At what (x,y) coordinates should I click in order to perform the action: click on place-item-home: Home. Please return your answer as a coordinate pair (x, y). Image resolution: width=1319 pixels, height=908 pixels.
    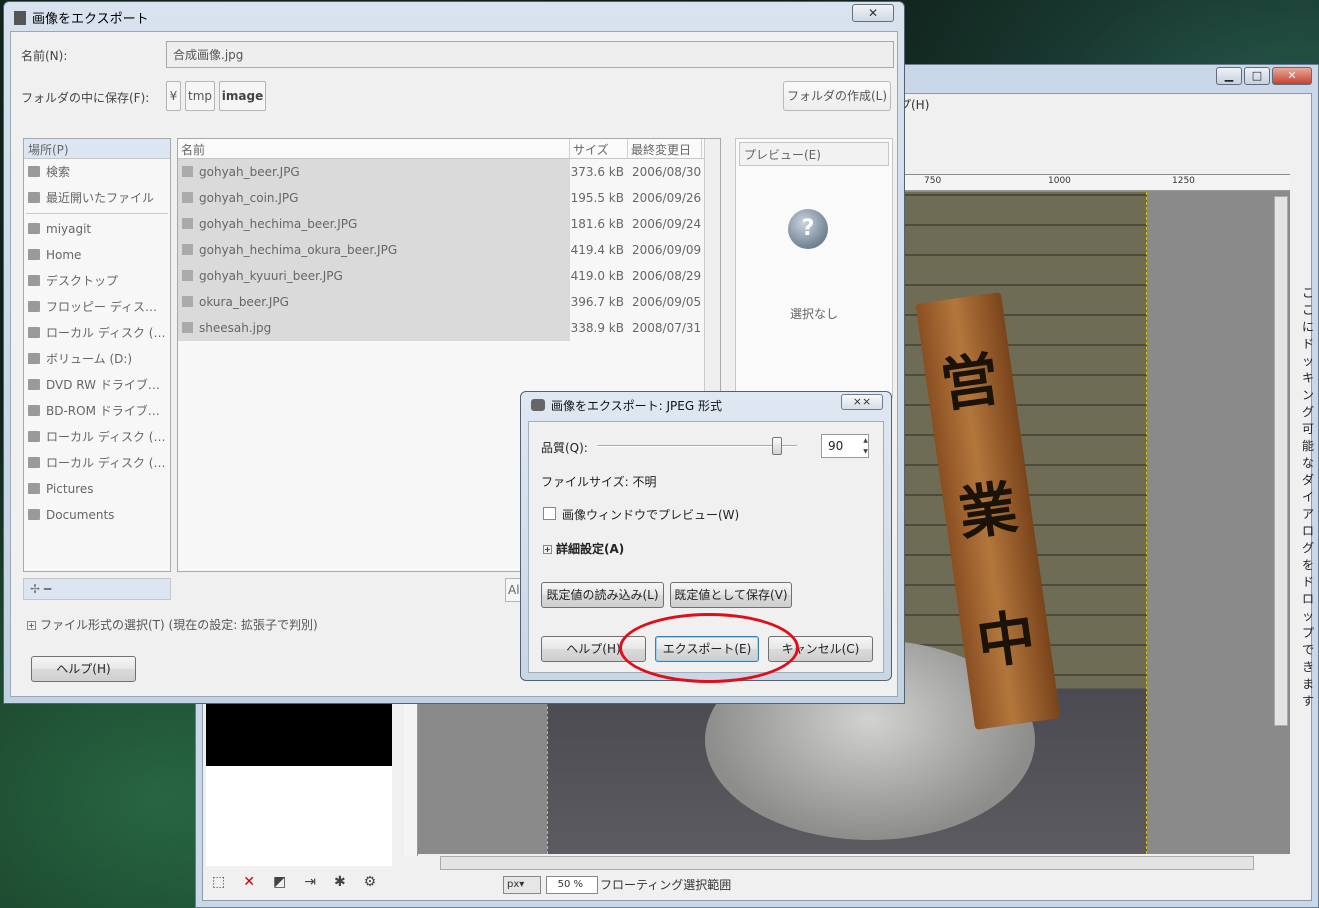
    Looking at the image, I should click on (97, 255).